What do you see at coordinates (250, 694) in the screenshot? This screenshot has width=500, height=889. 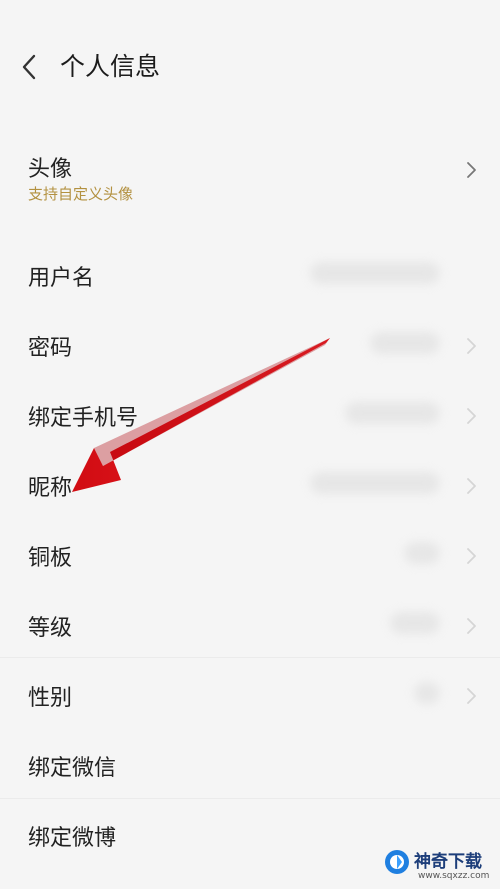 I see `gender-row: 性别` at bounding box center [250, 694].